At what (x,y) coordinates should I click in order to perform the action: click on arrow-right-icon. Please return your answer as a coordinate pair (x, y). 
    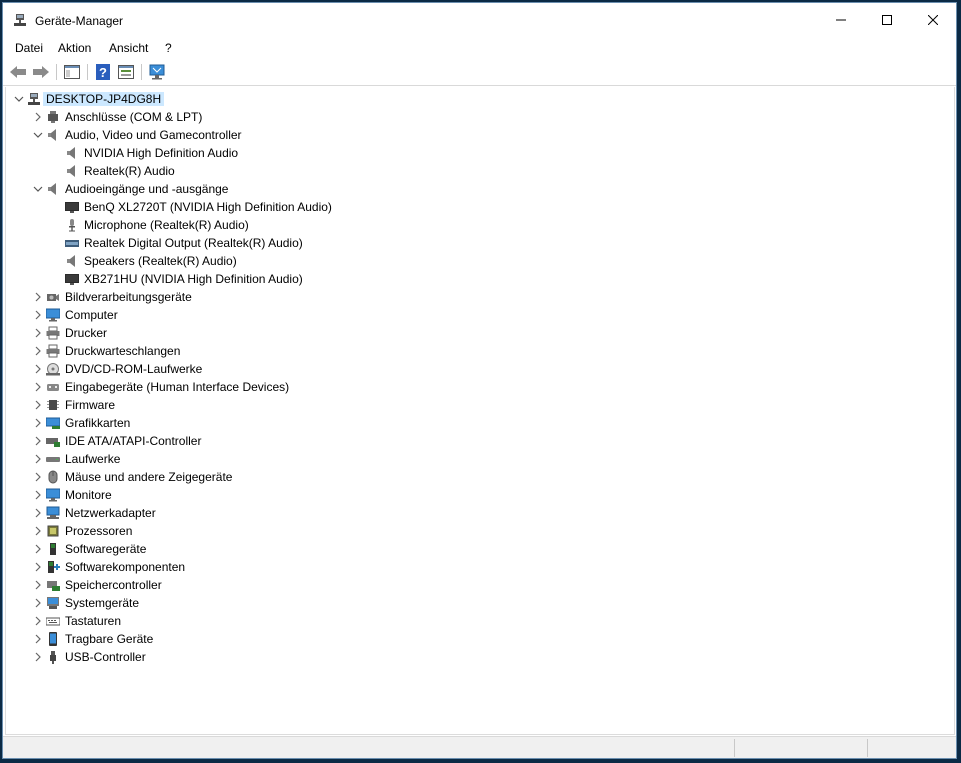
    Looking at the image, I should click on (41, 72).